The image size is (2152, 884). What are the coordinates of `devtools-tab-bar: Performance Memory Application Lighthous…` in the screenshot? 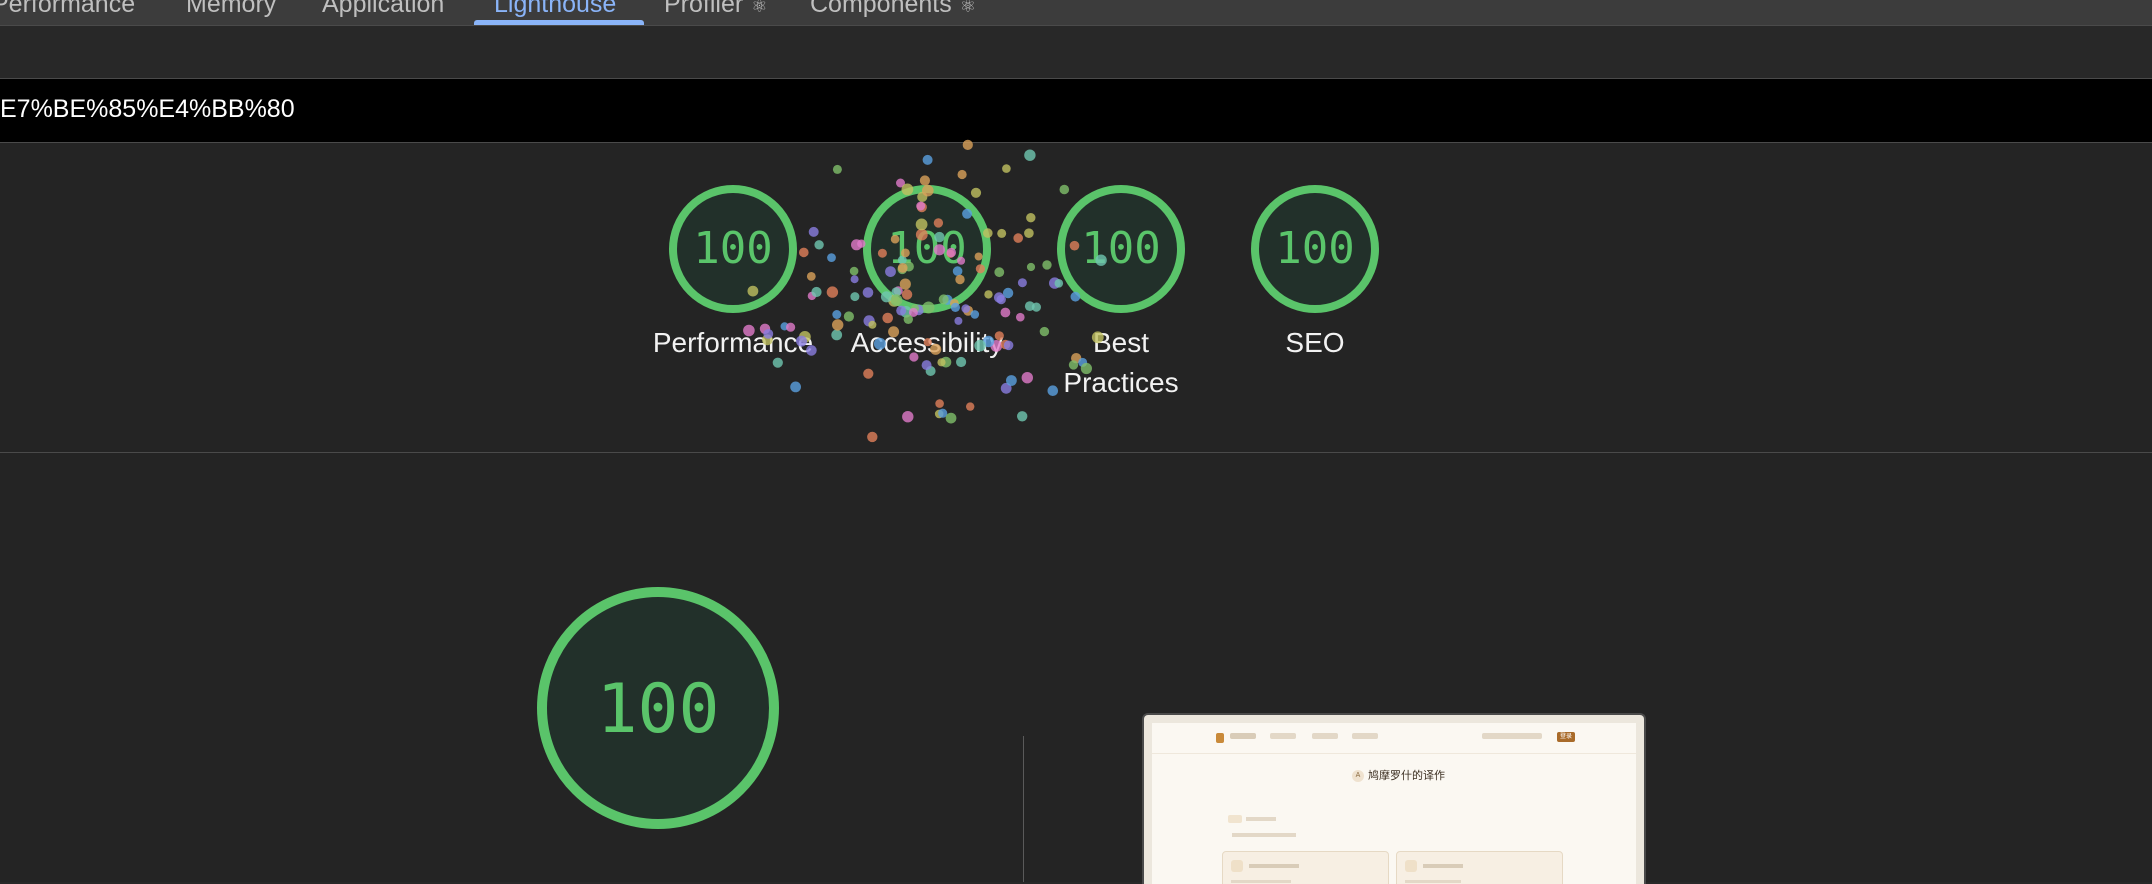 It's located at (1076, 13).